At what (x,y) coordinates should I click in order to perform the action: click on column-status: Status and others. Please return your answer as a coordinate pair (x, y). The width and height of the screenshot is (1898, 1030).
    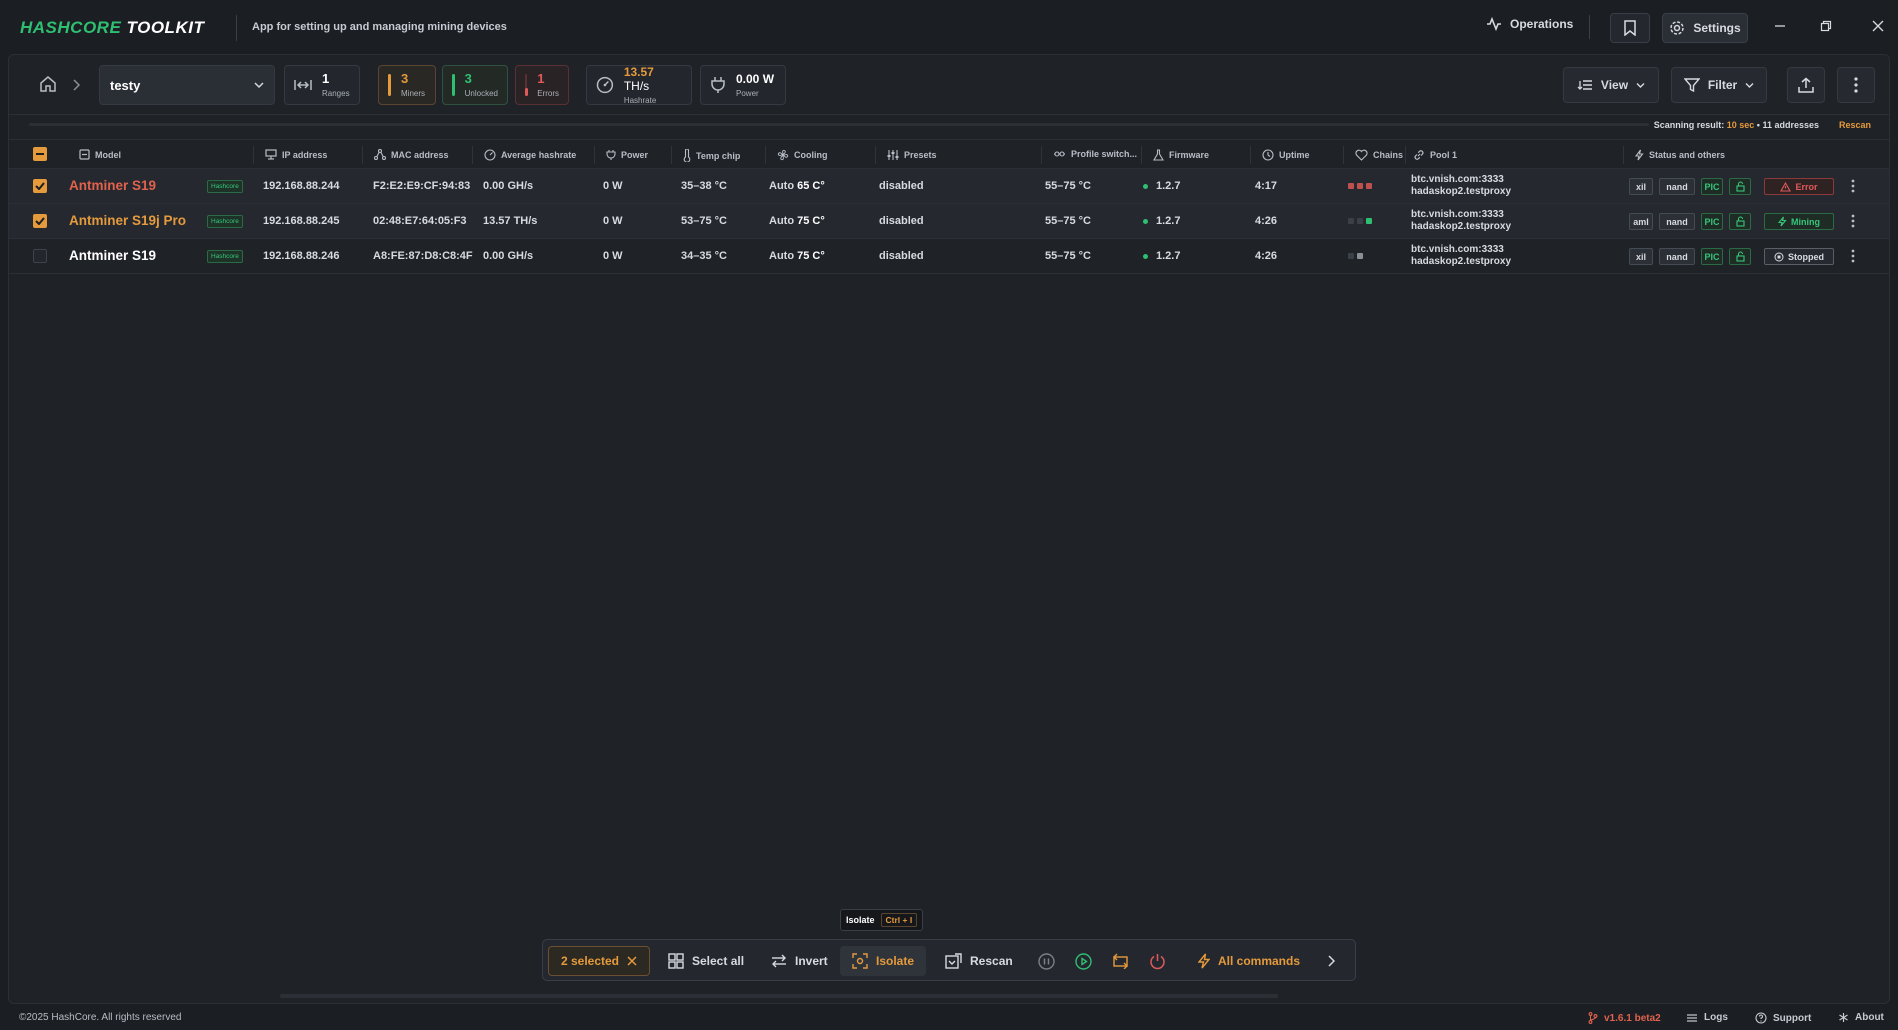
    Looking at the image, I should click on (1680, 155).